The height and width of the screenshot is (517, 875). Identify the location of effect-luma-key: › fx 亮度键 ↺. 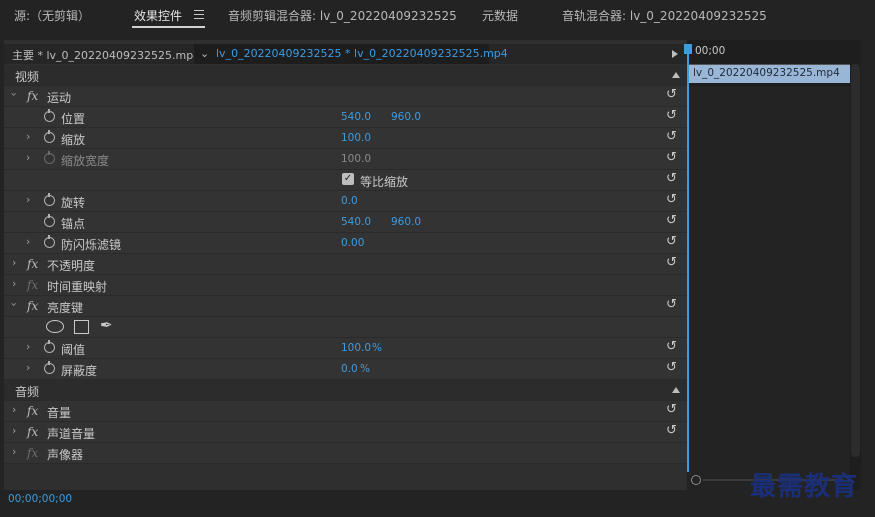
(345, 306).